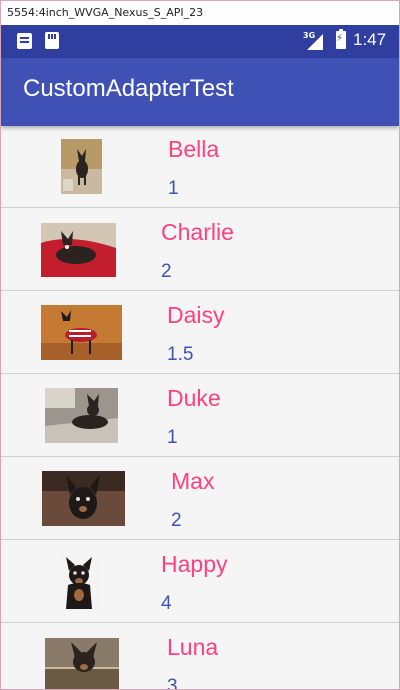 The image size is (400, 690). What do you see at coordinates (197, 232) in the screenshot?
I see `item-name: Charlie` at bounding box center [197, 232].